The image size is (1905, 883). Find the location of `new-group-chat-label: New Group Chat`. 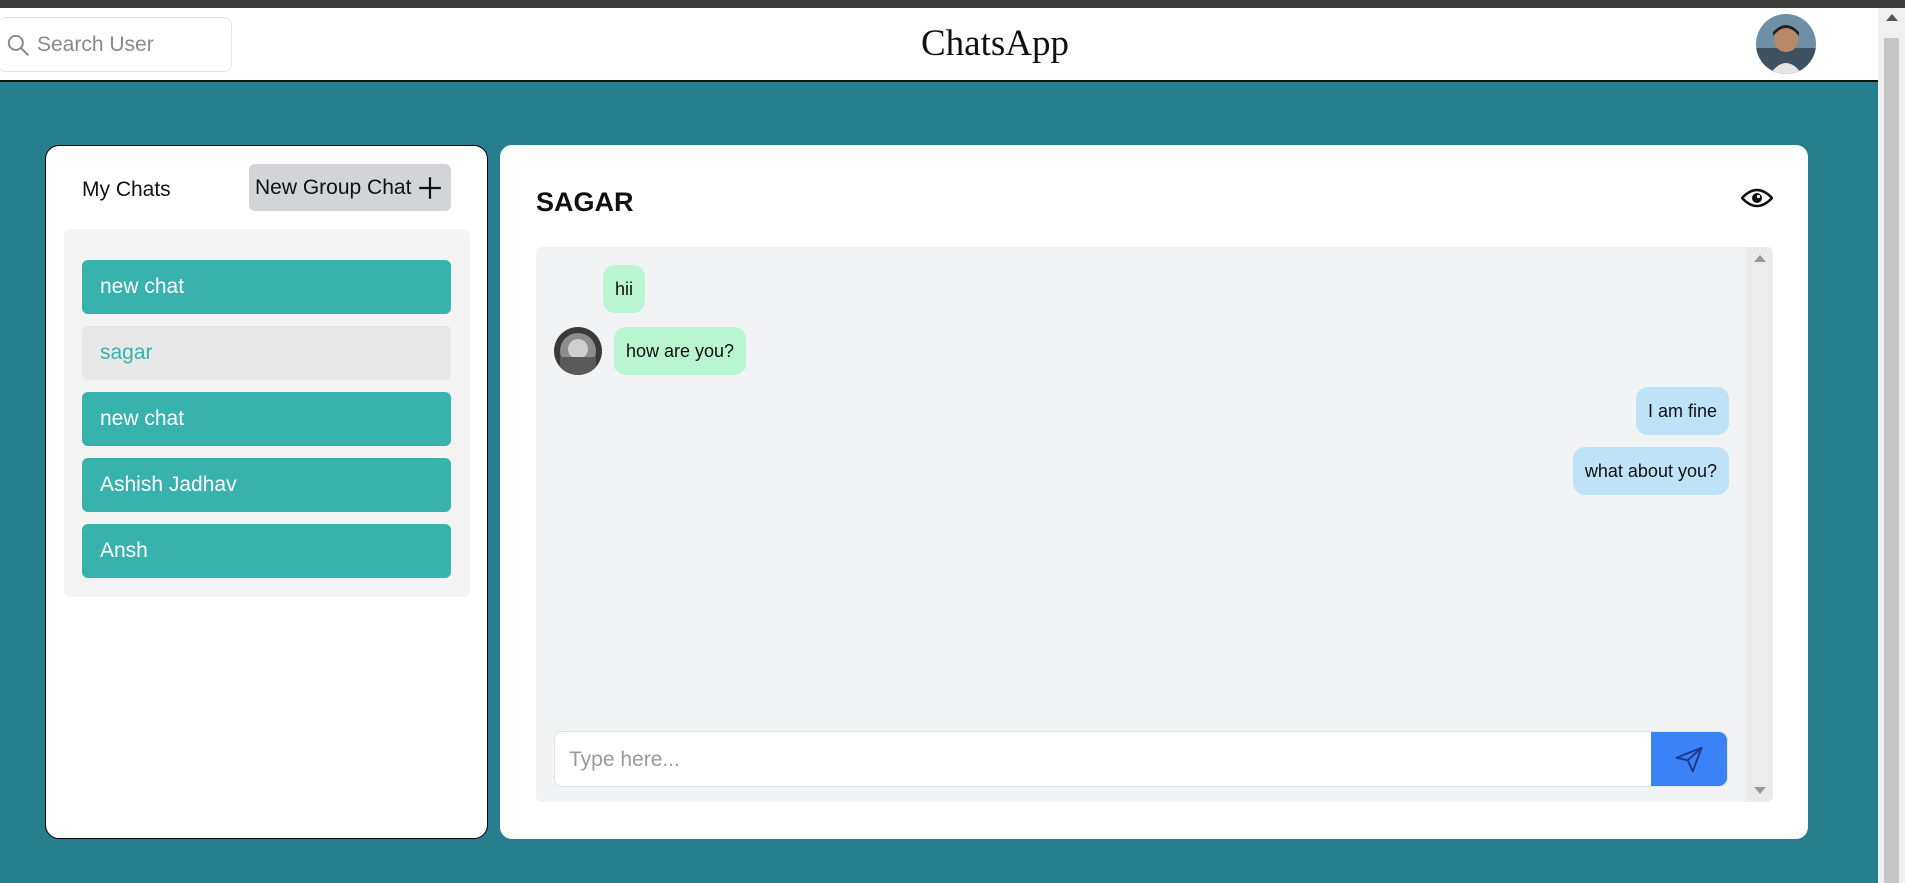

new-group-chat-label: New Group Chat is located at coordinates (333, 187).